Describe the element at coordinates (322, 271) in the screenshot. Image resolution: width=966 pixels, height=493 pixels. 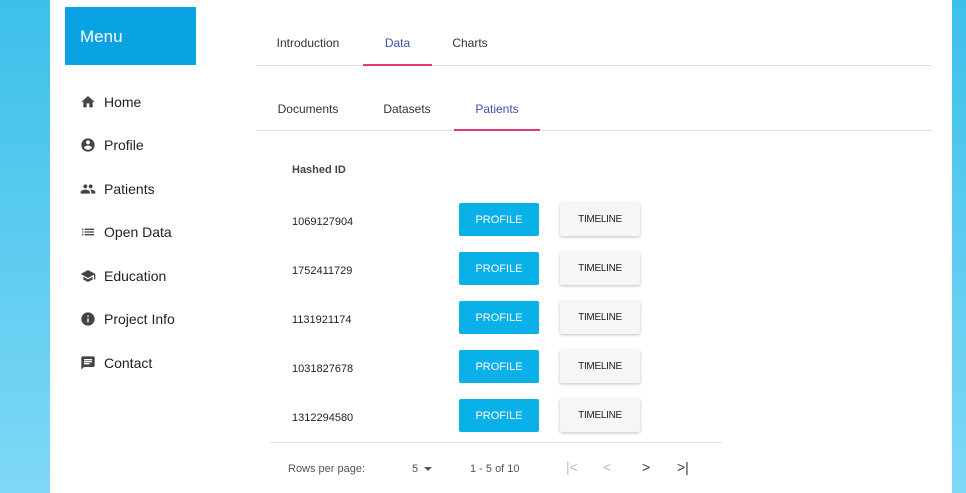
I see `hashed-id-cell: 1752411729` at that location.